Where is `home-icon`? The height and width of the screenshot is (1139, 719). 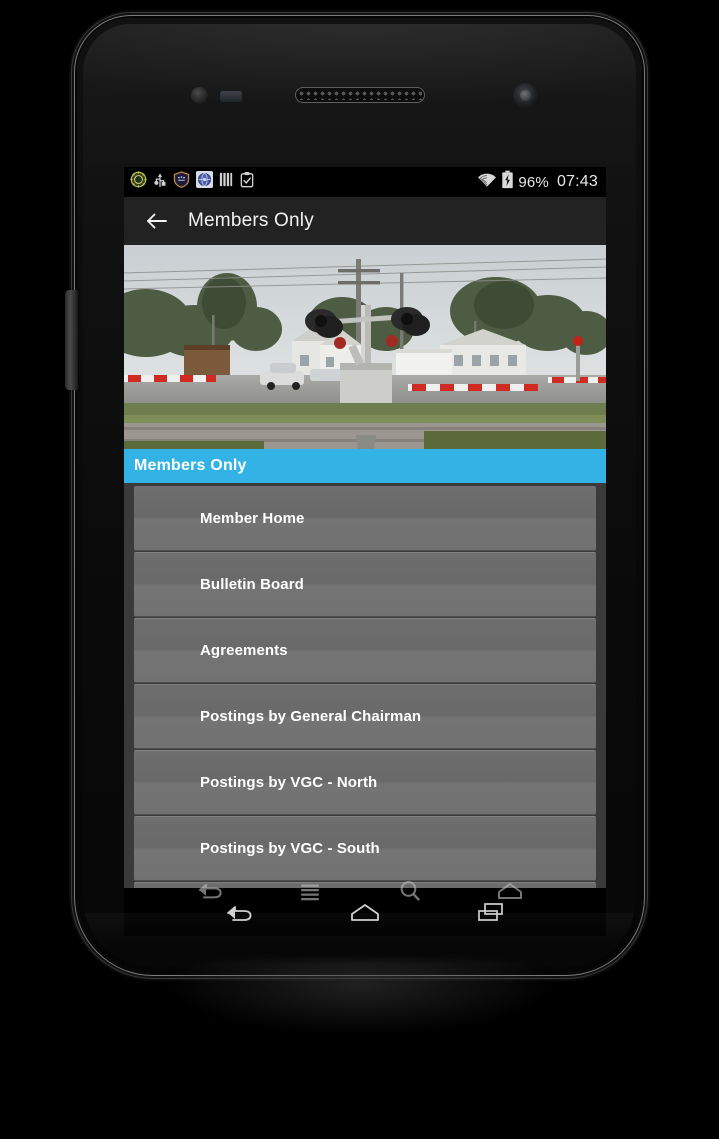 home-icon is located at coordinates (509, 891).